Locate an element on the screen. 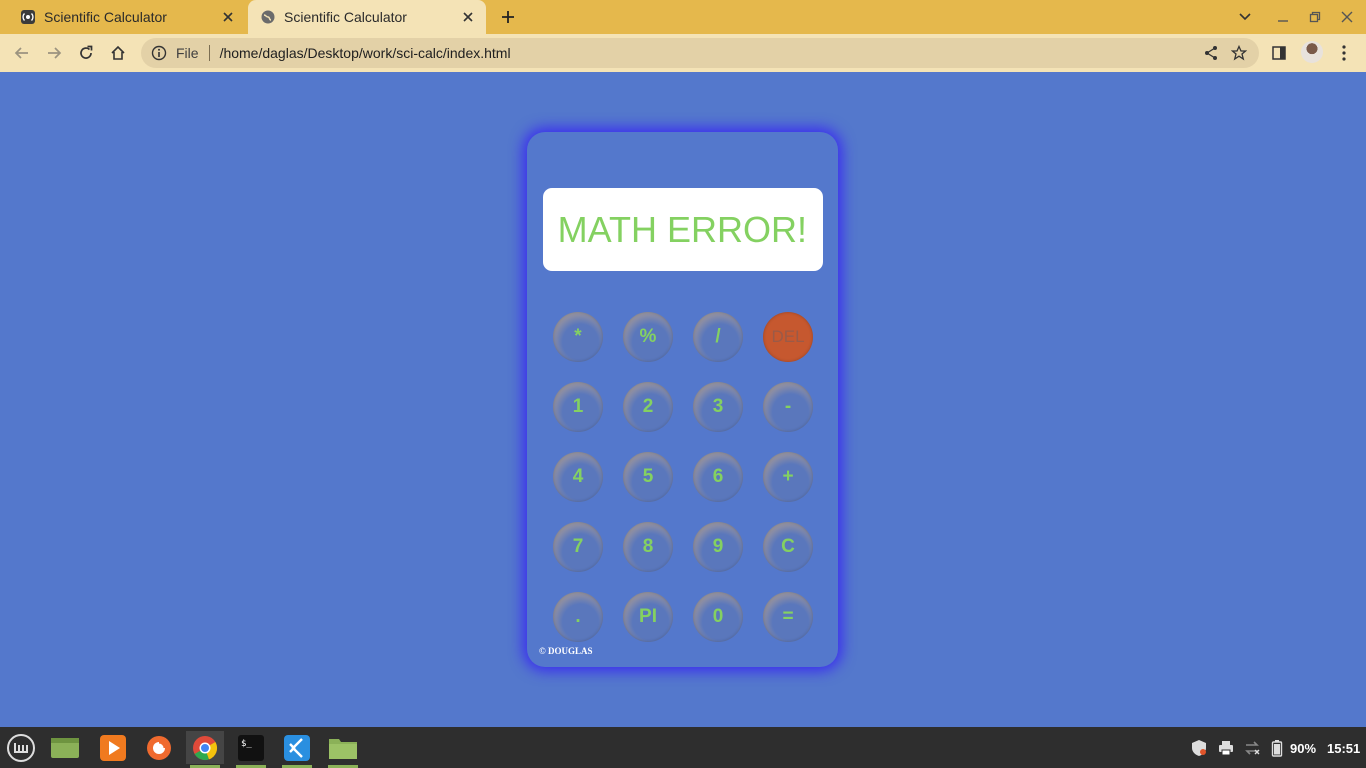 This screenshot has width=1366, height=768. key-9-button: 9 is located at coordinates (718, 547).